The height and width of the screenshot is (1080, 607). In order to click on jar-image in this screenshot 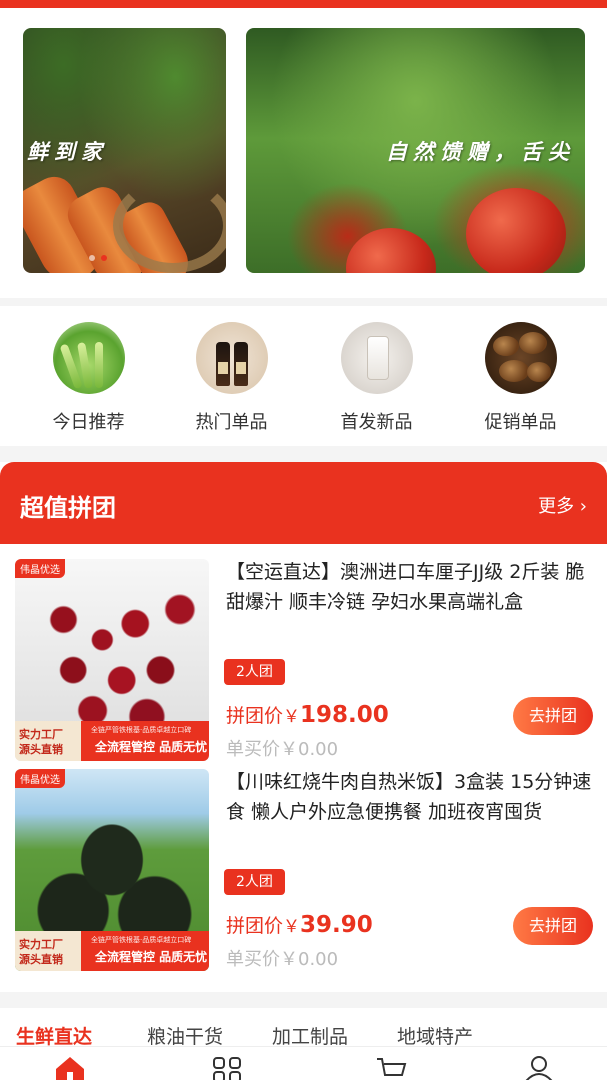, I will do `click(376, 358)`.